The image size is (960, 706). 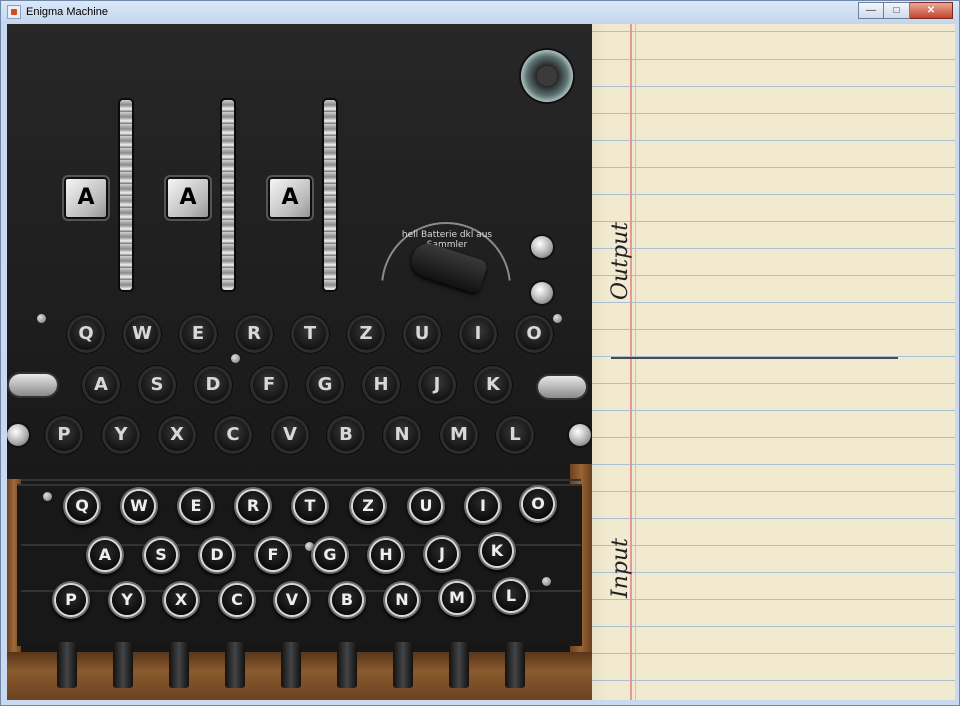 What do you see at coordinates (381, 385) in the screenshot?
I see `lamp-h: H` at bounding box center [381, 385].